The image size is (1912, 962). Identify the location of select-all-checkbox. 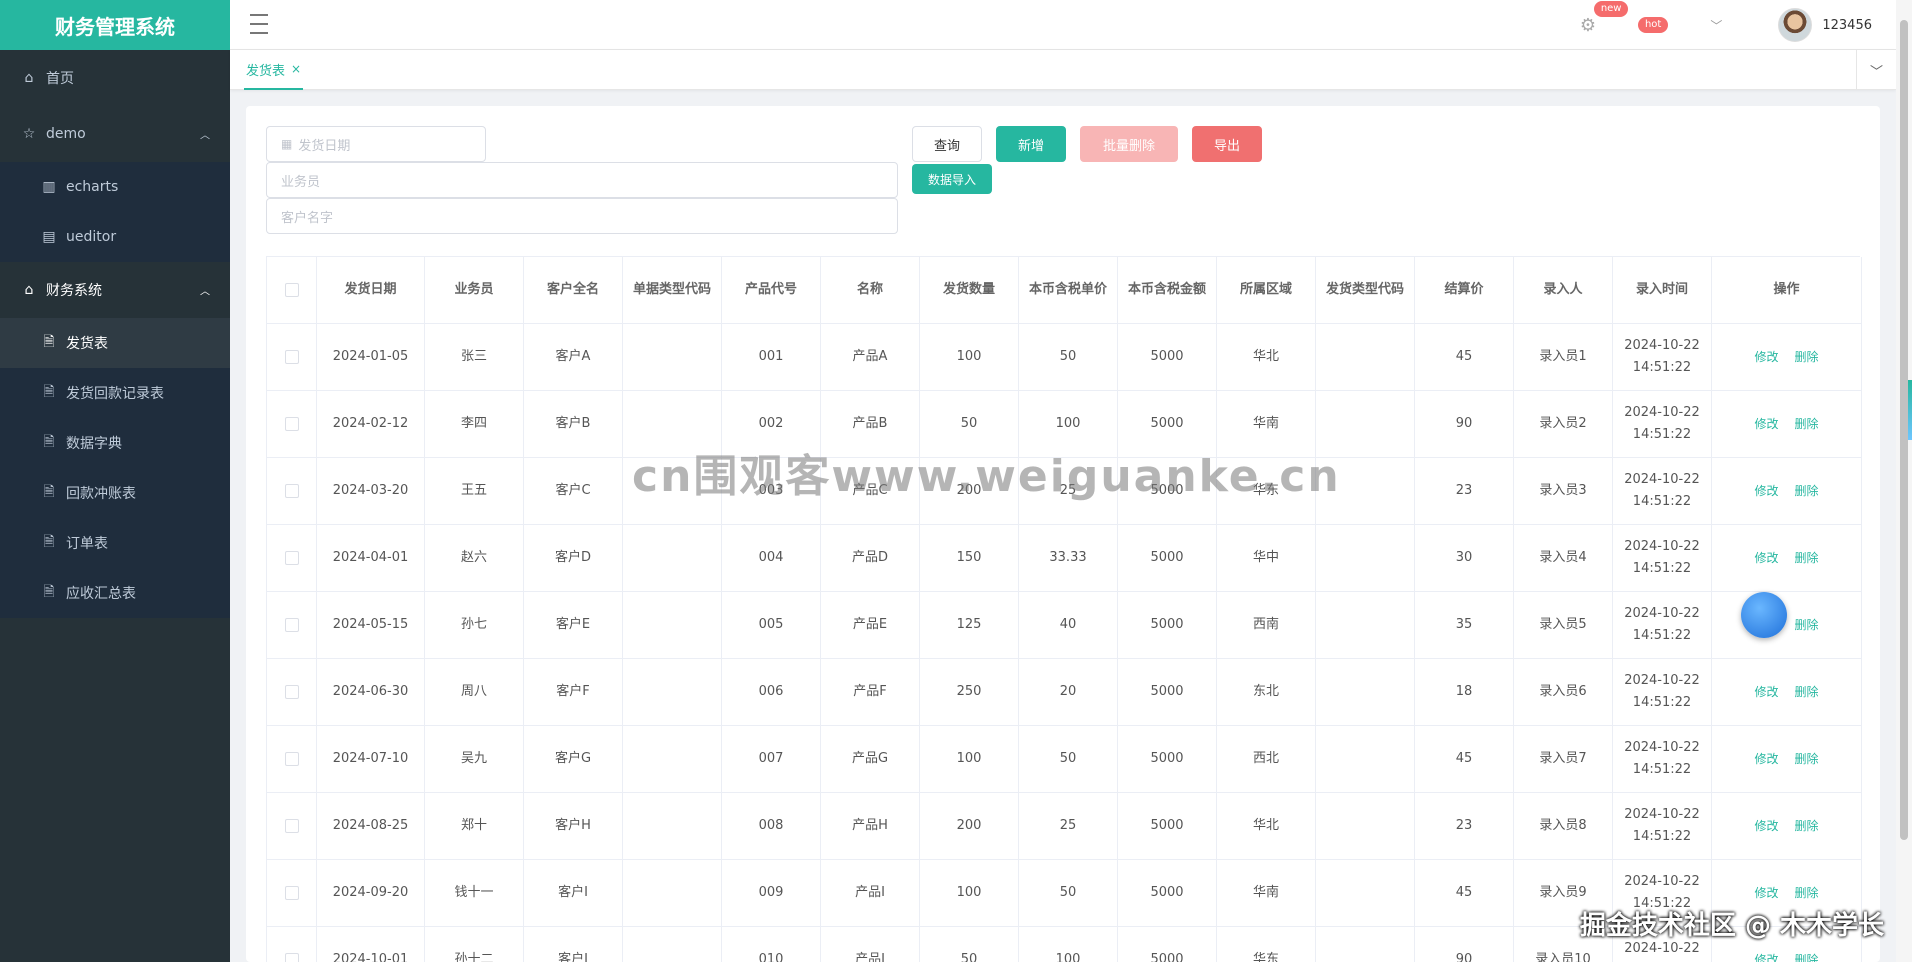
(291, 290).